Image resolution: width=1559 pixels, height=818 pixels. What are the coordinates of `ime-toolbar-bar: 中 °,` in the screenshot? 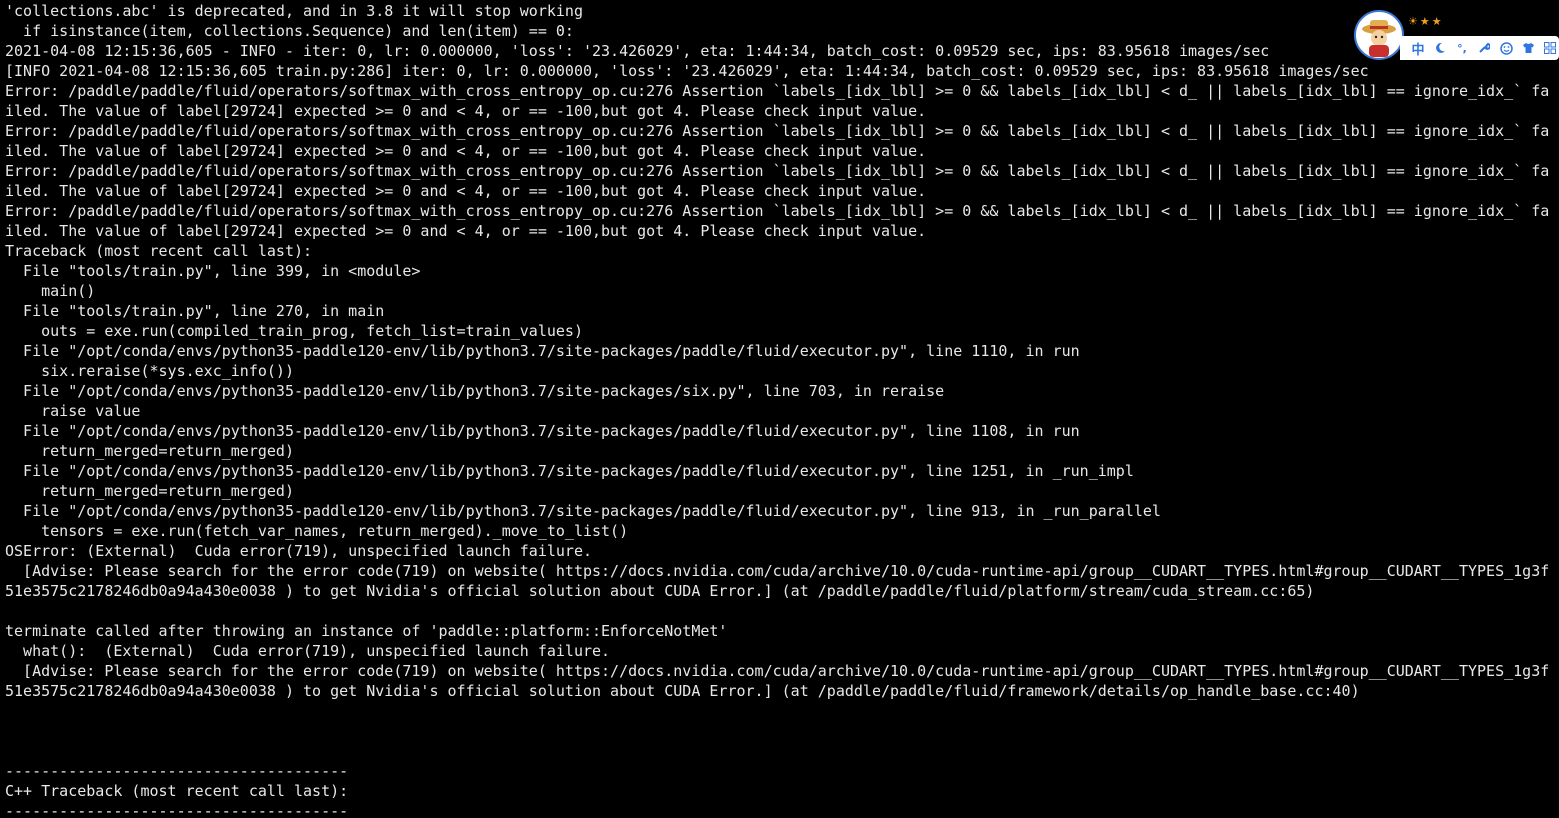 It's located at (1479, 48).